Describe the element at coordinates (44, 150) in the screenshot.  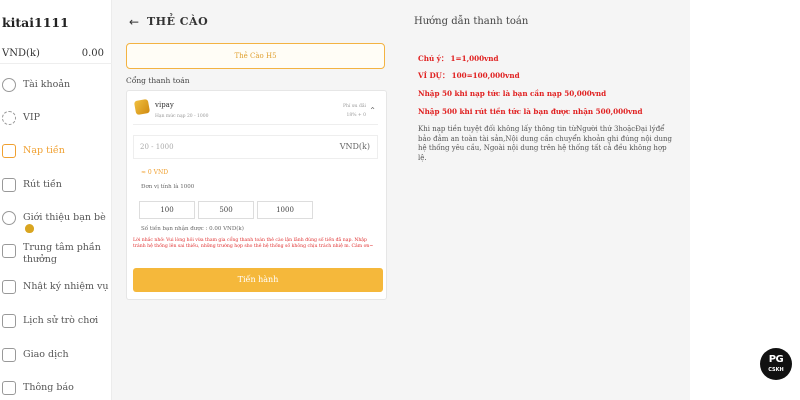
I see `sidebar-item-label: Nạp tiền` at that location.